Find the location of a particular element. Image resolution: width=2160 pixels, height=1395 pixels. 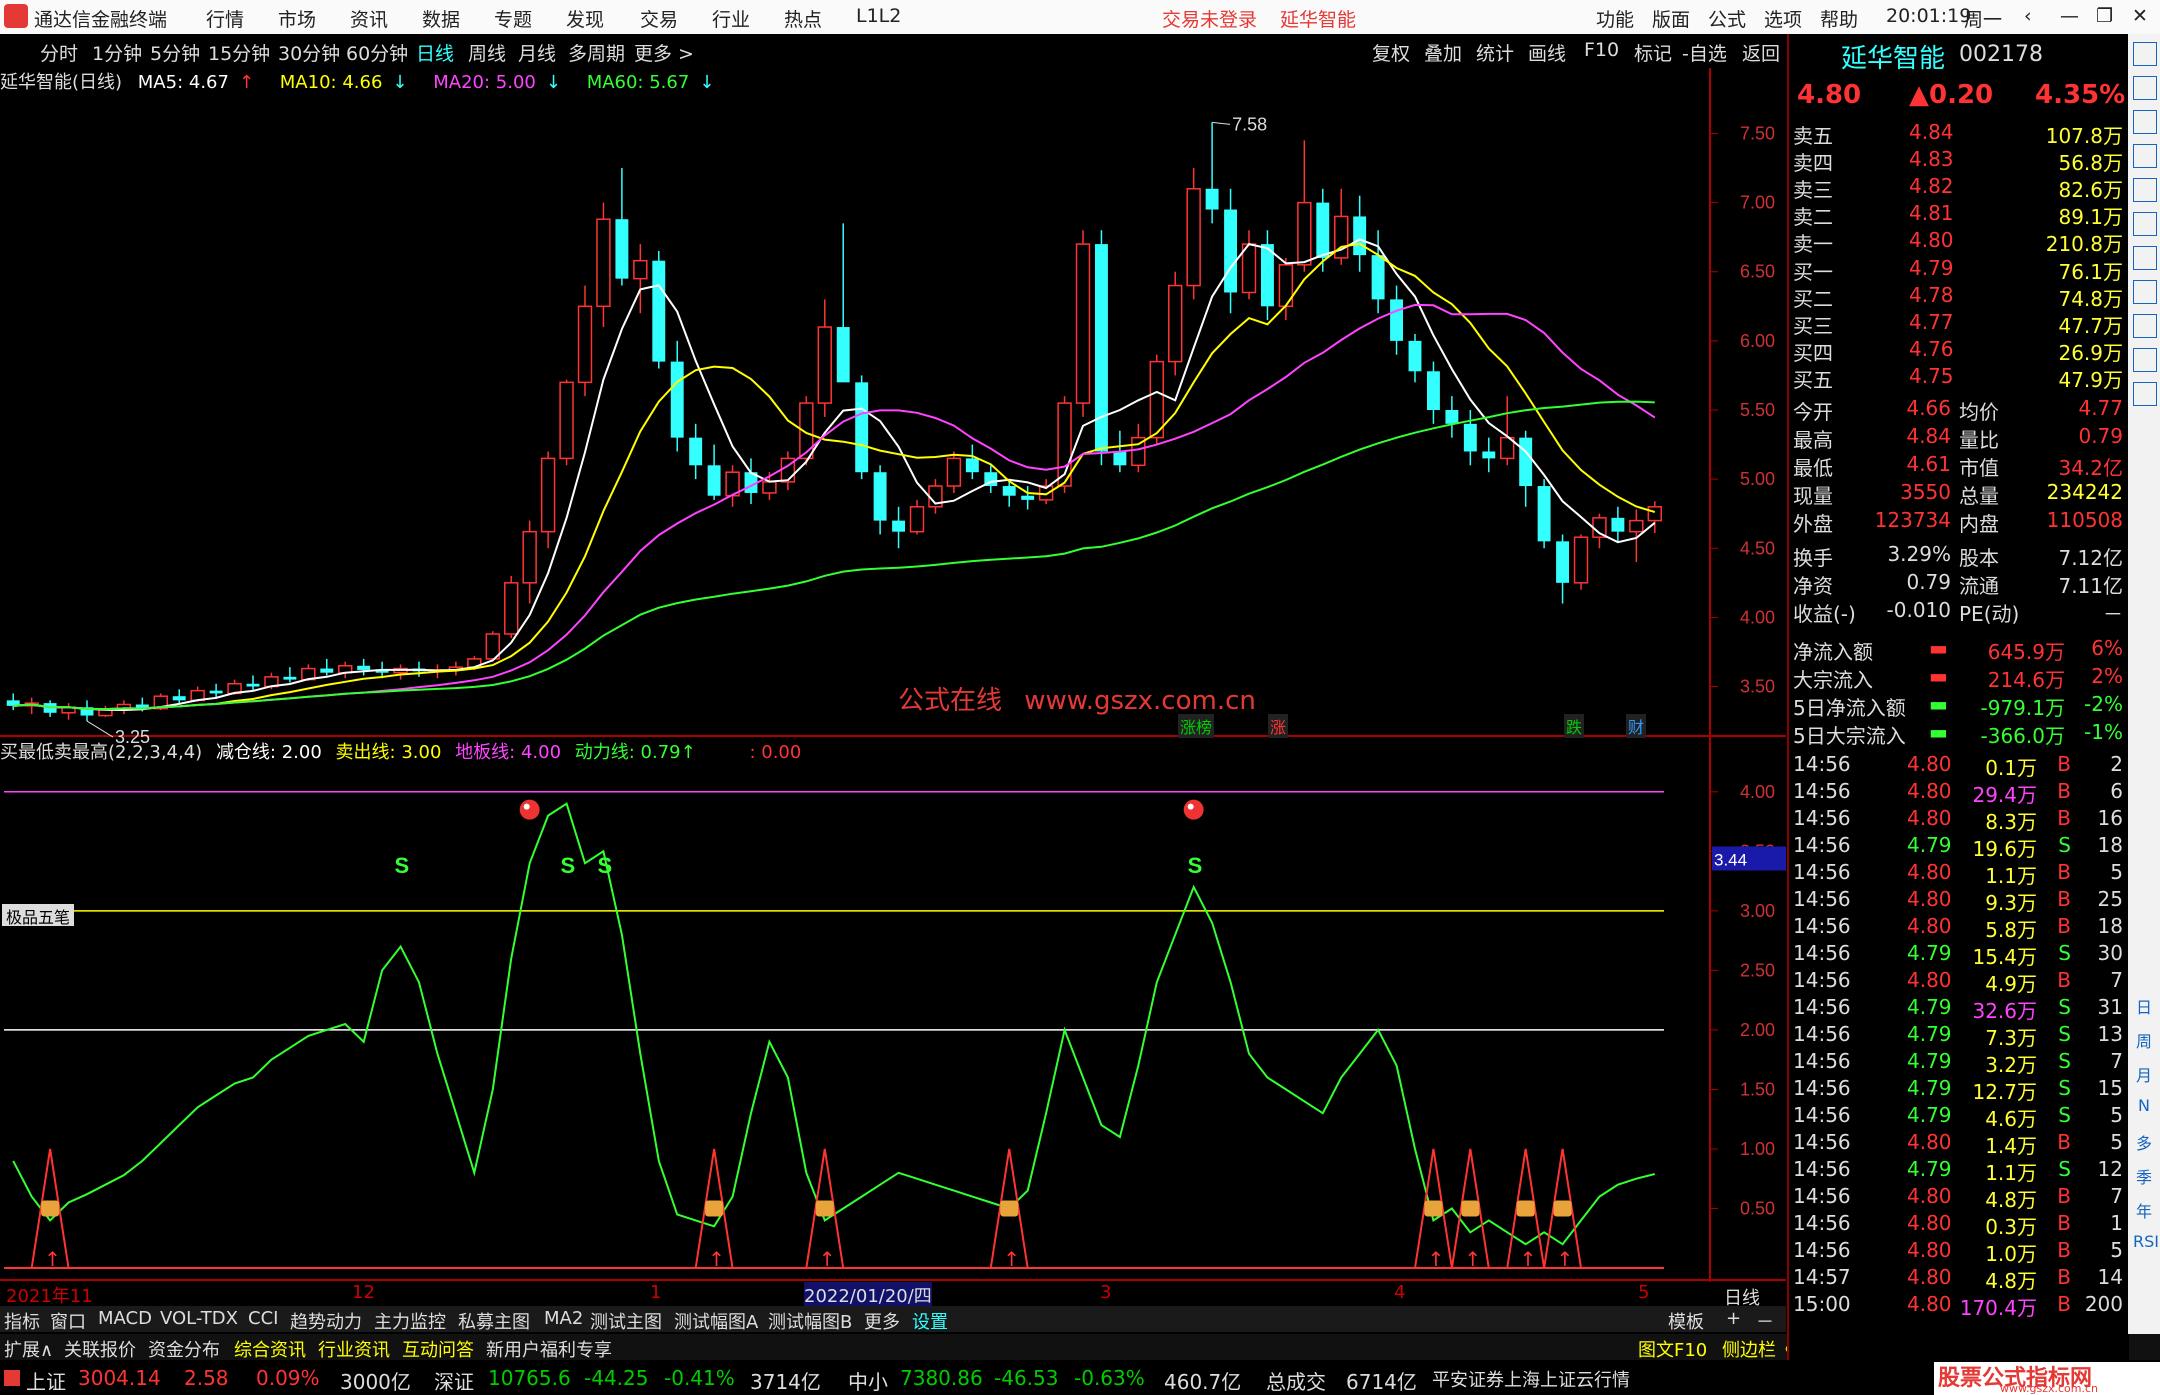

tf-daily: 日线 is located at coordinates (435, 52).